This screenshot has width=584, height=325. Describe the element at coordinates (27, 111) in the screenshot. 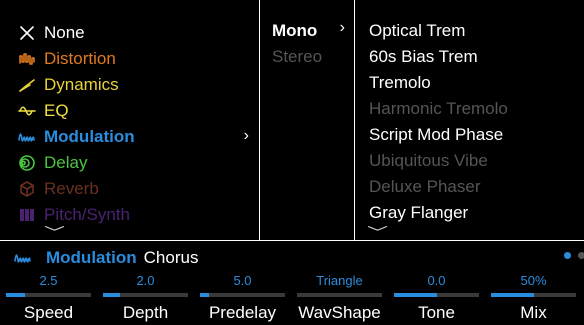

I see `eq-icon` at that location.